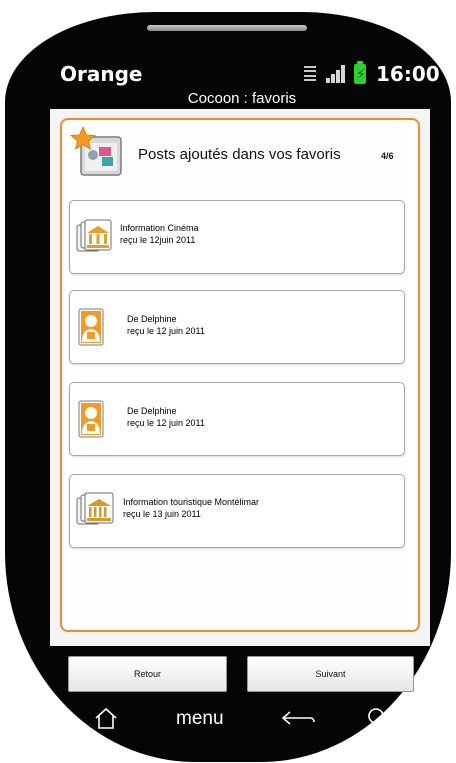  Describe the element at coordinates (360, 72) in the screenshot. I see `battery-charging-icon: ⚡` at that location.